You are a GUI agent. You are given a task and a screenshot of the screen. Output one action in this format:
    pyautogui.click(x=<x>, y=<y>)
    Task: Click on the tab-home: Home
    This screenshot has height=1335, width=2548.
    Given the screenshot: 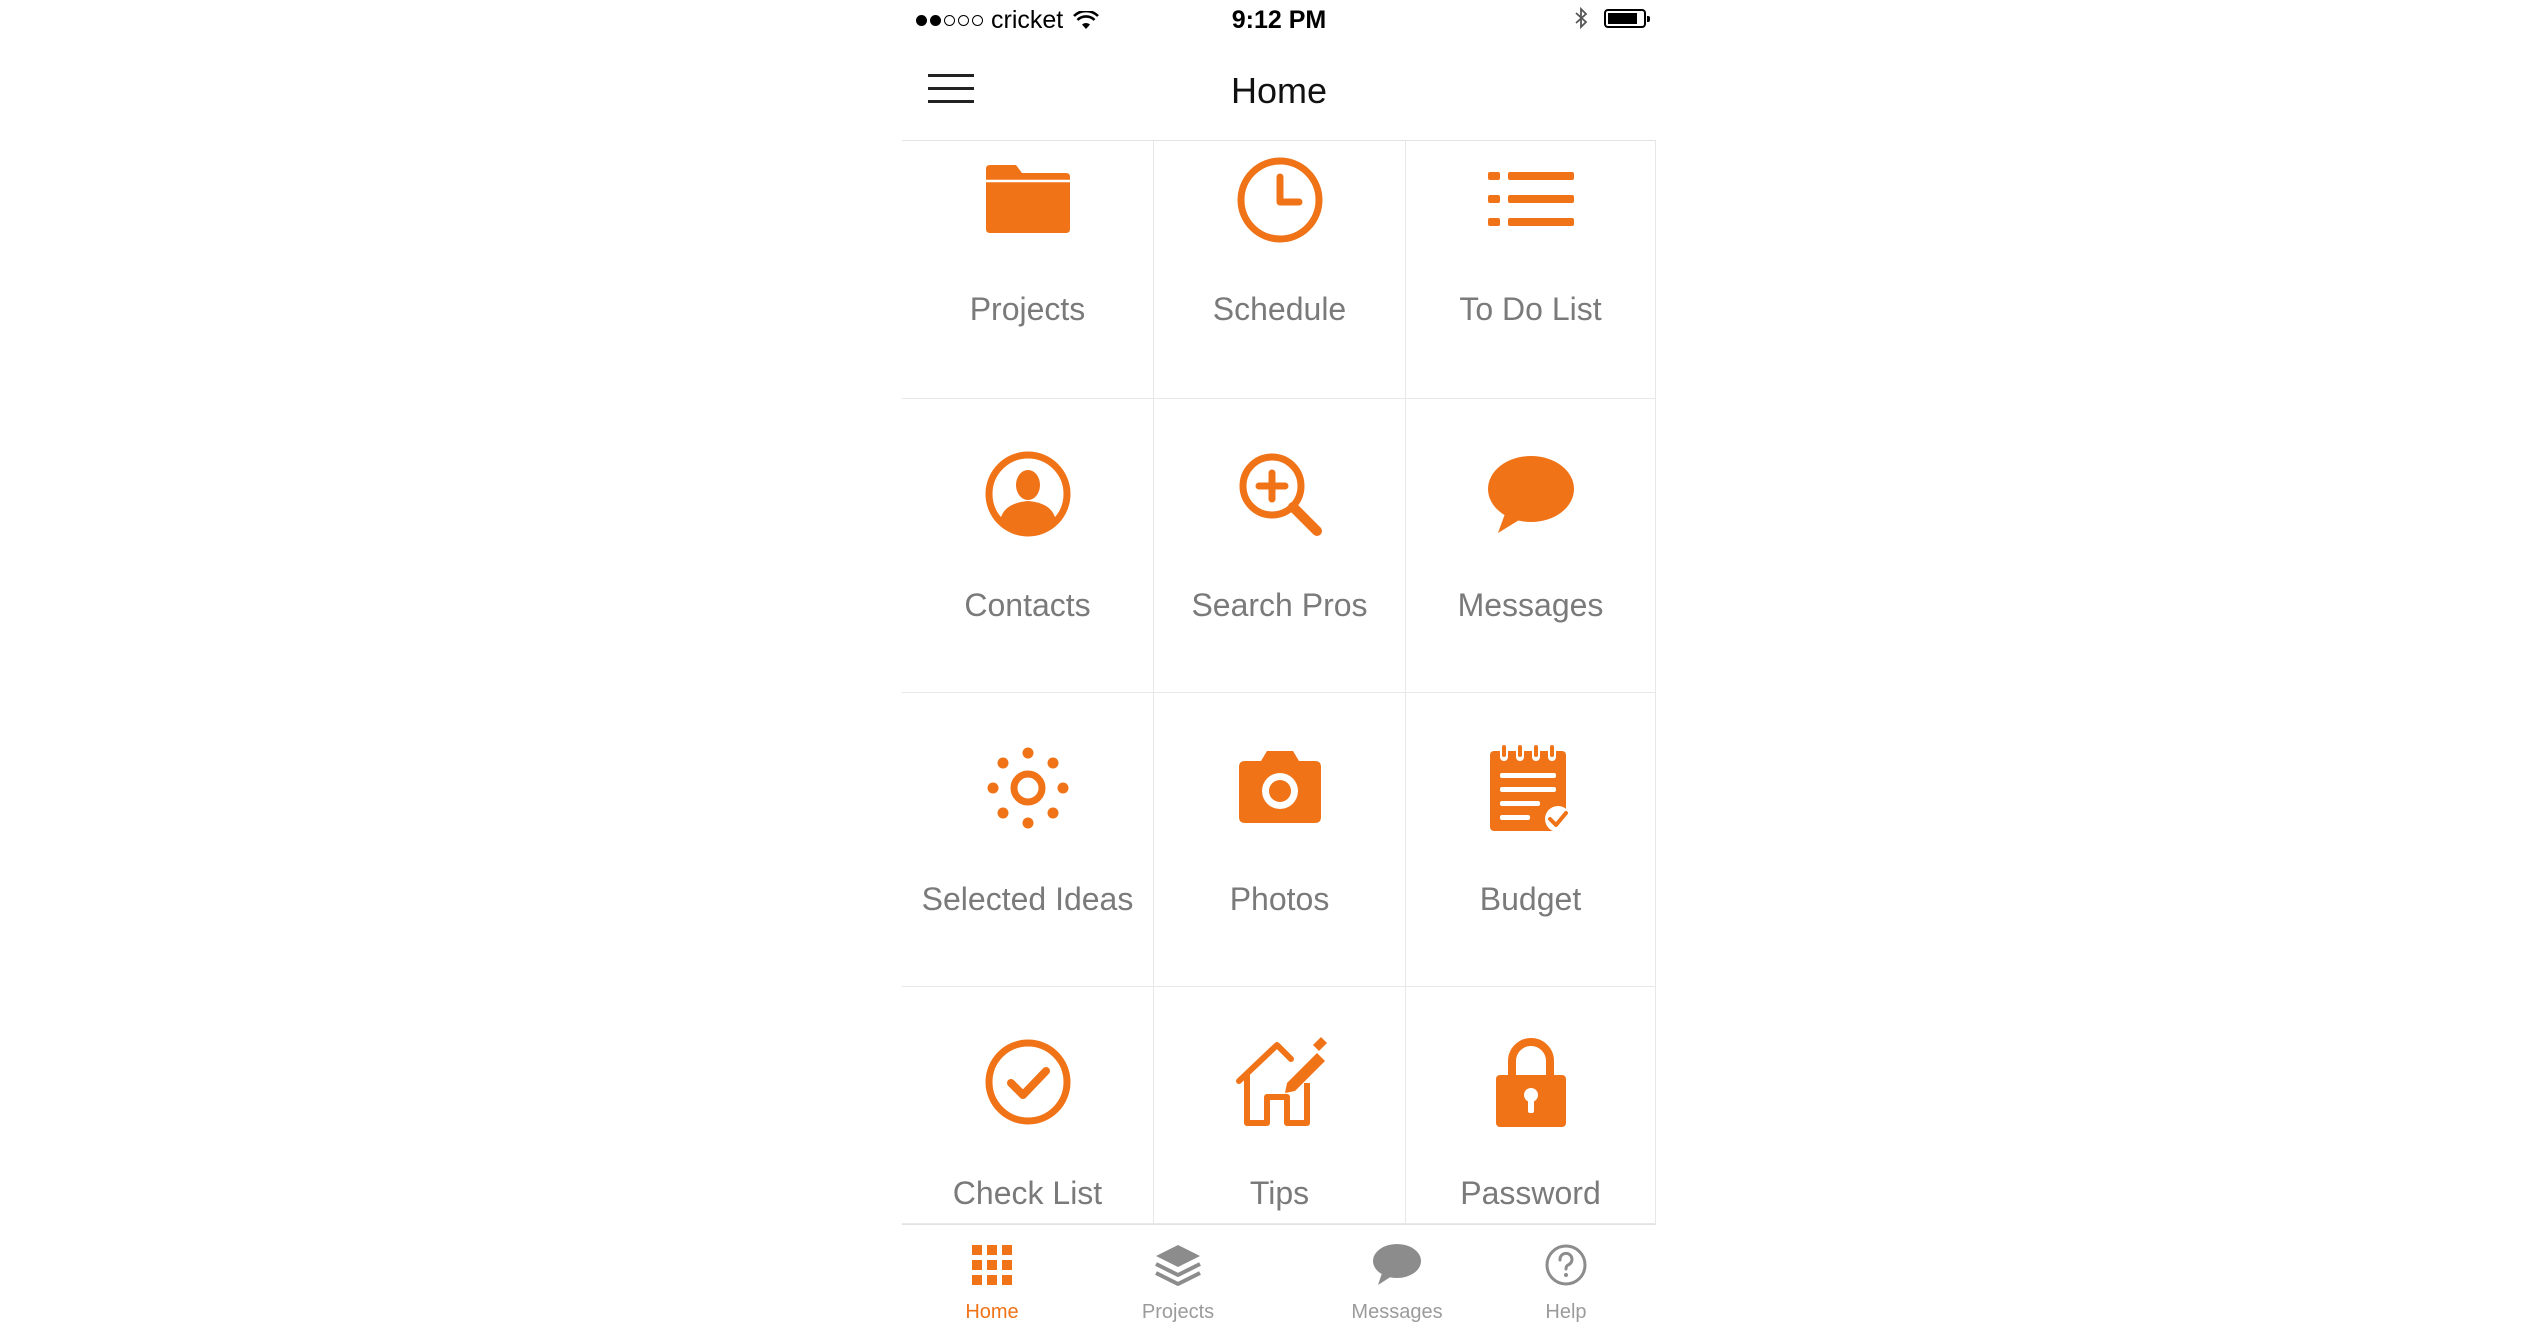 What is the action you would take?
    pyautogui.click(x=992, y=1280)
    